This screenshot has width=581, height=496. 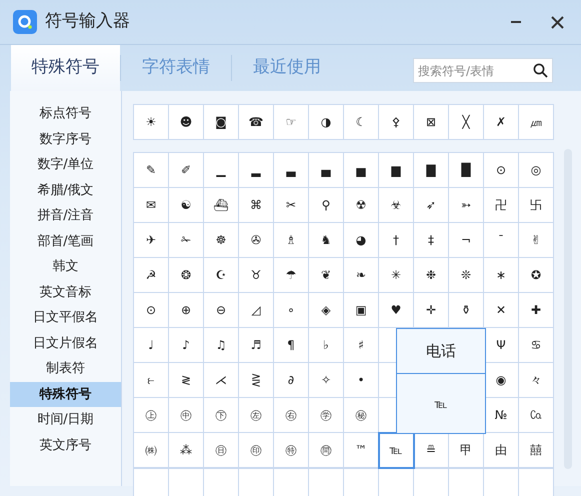 What do you see at coordinates (466, 240) in the screenshot?
I see `symbol-cell: ¬` at bounding box center [466, 240].